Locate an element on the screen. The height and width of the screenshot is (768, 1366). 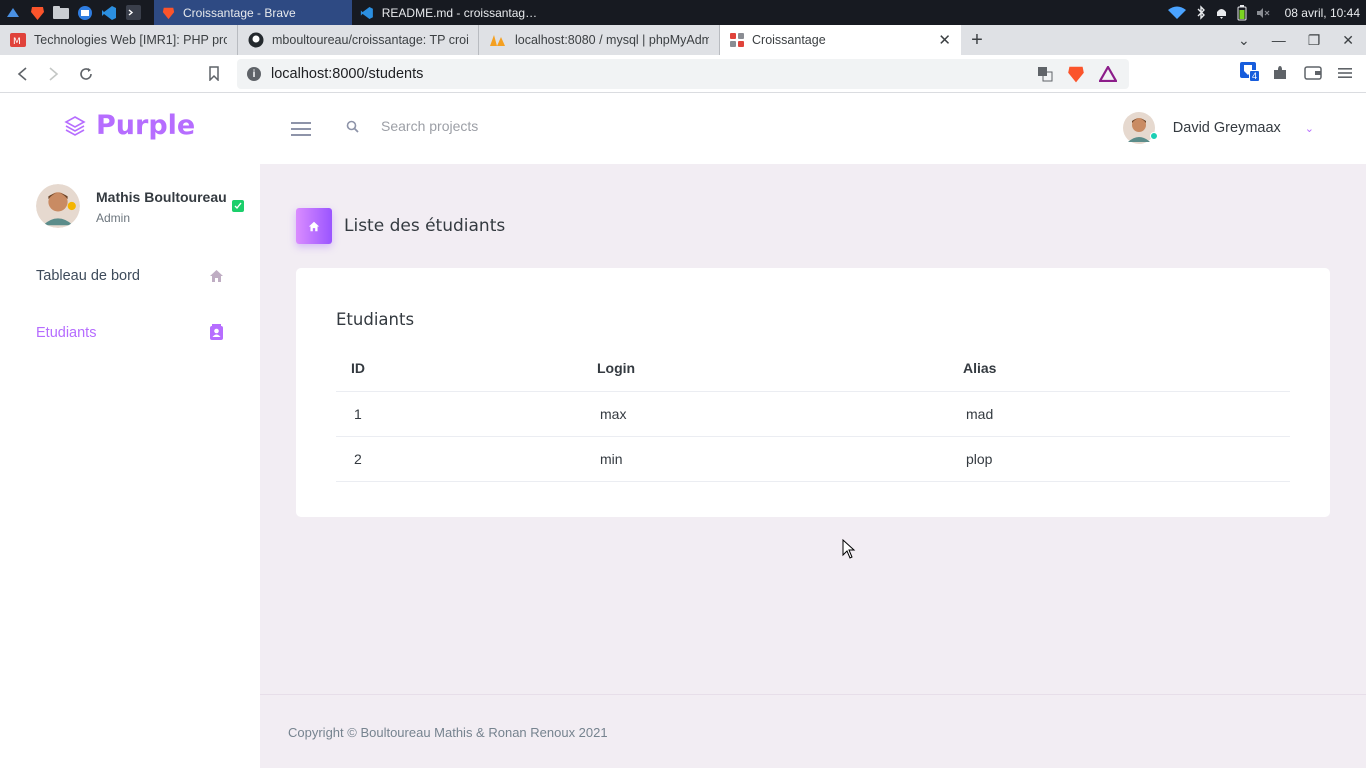
app-icon is located at coordinates (737, 40).